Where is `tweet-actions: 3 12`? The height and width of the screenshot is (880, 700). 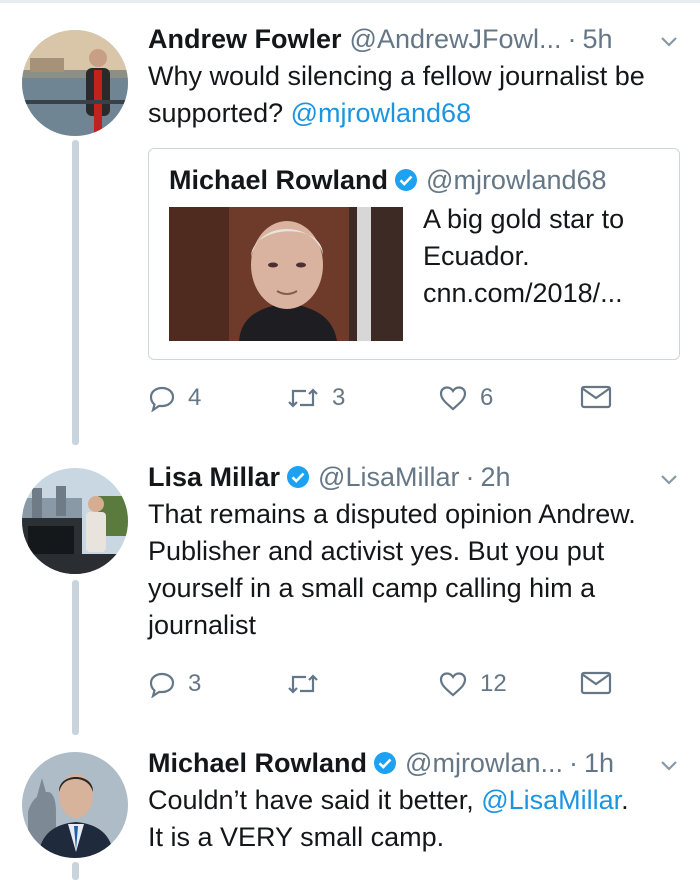 tweet-actions: 3 12 is located at coordinates (413, 688).